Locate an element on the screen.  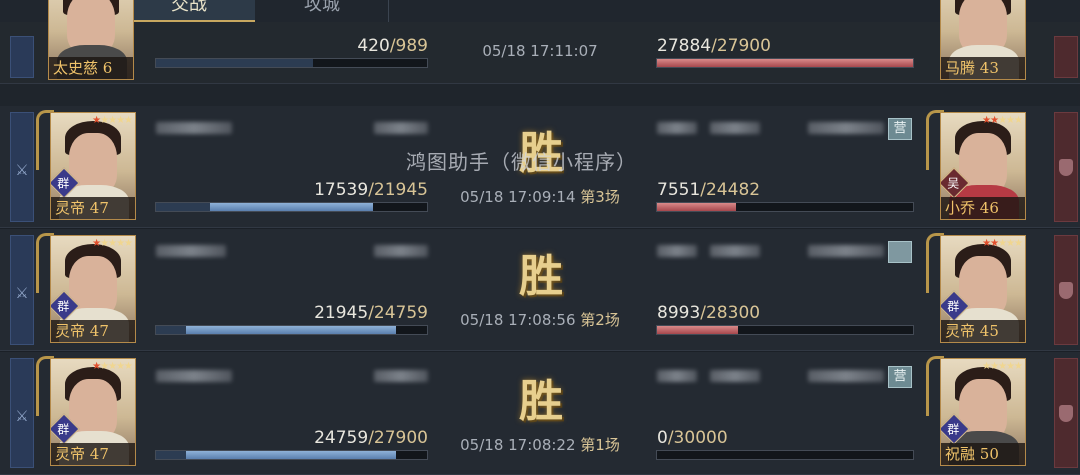
watermark-text: 鸿图助手（微信小程序） is located at coordinates (521, 162).